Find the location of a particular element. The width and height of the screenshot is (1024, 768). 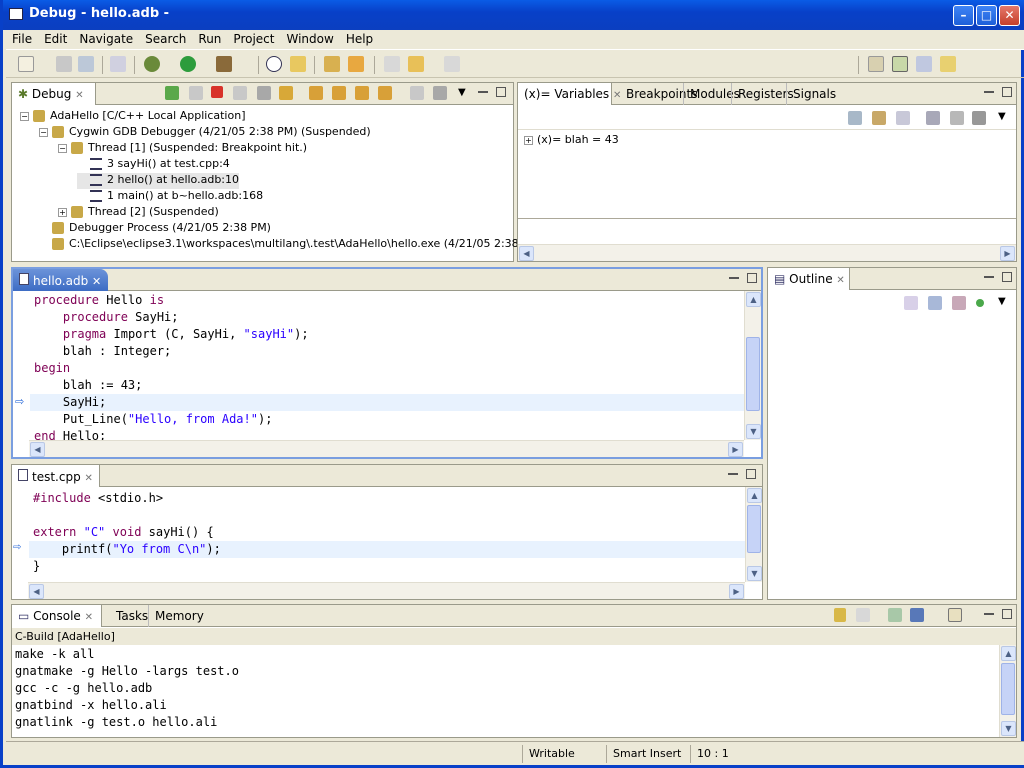

remove-global-icon is located at coordinates (957, 118).